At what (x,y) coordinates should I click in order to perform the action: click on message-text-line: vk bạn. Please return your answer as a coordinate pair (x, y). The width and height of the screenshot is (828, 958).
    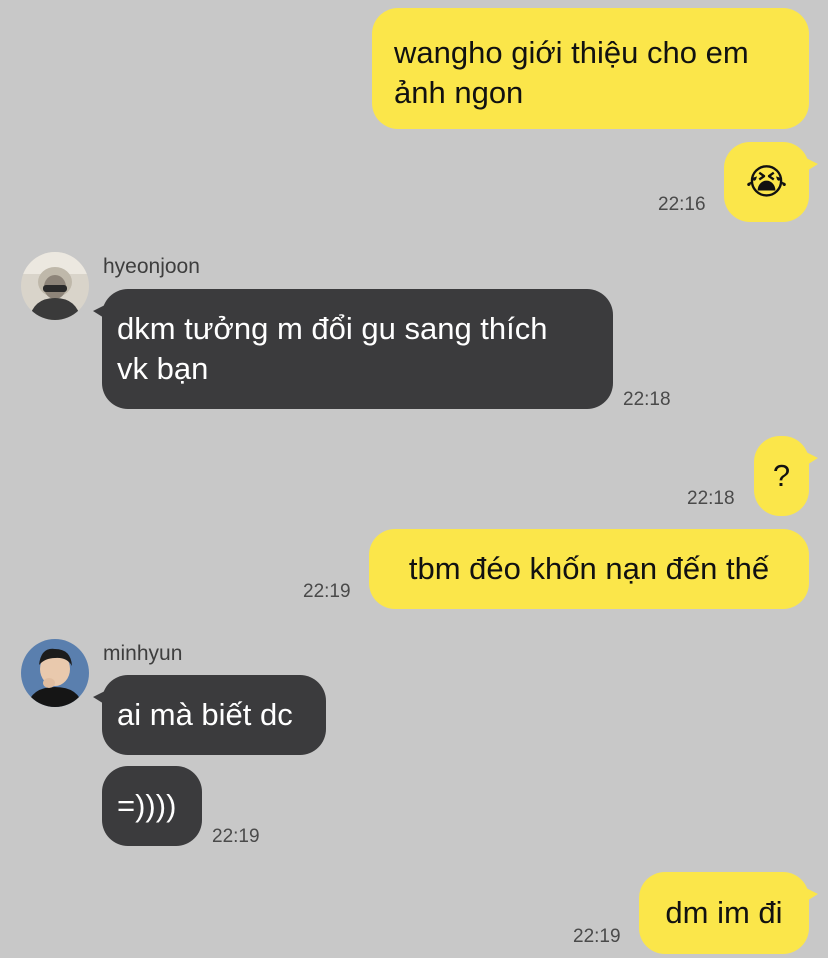
    Looking at the image, I should click on (163, 368).